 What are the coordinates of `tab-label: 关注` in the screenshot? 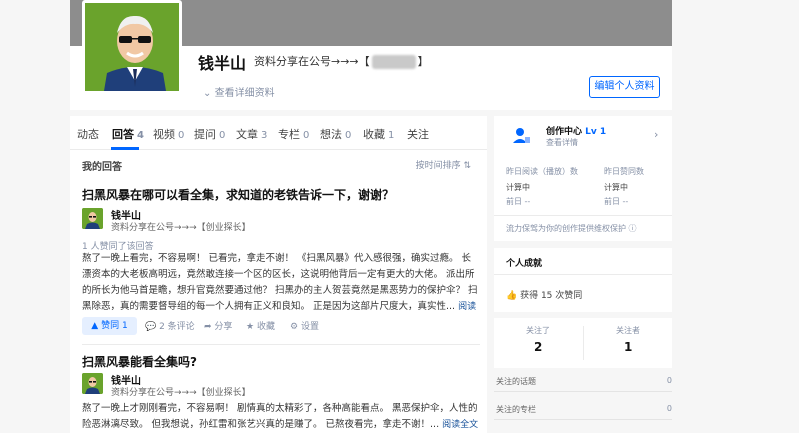 It's located at (418, 134).